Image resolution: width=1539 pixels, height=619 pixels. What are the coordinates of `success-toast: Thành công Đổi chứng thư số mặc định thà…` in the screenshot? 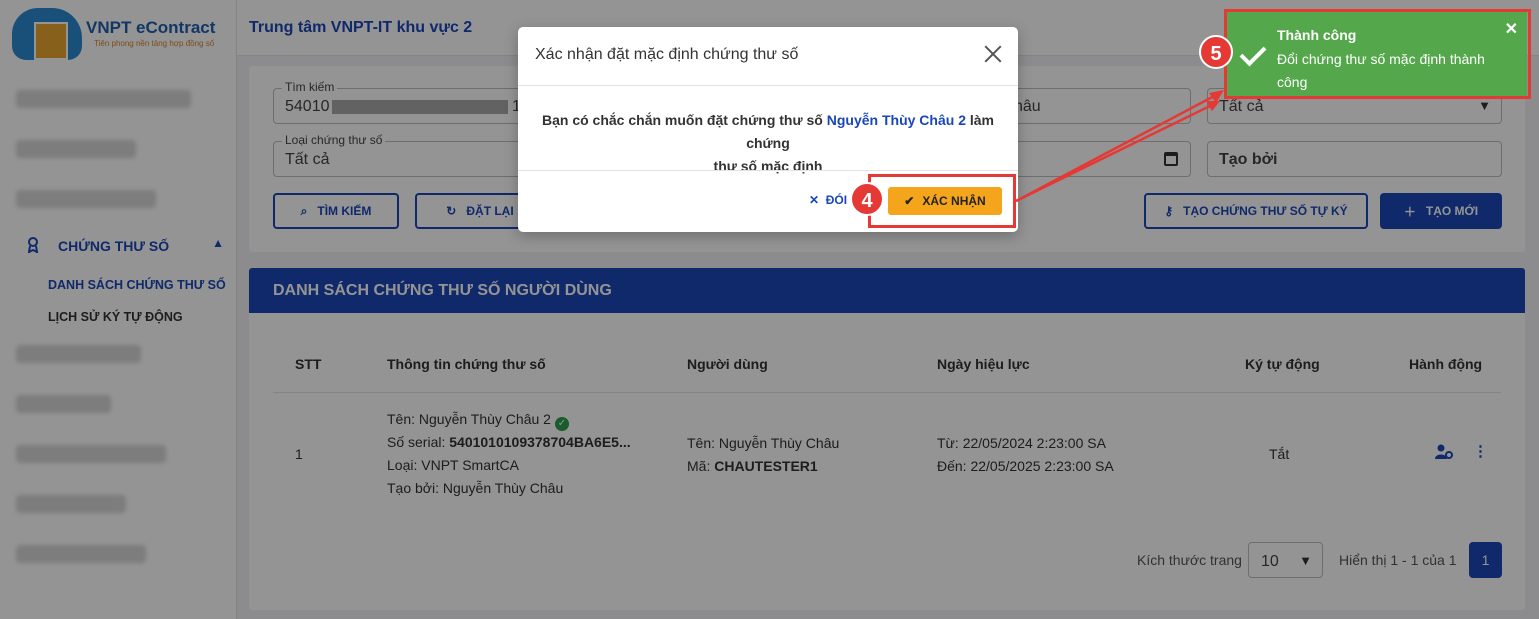 It's located at (1377, 54).